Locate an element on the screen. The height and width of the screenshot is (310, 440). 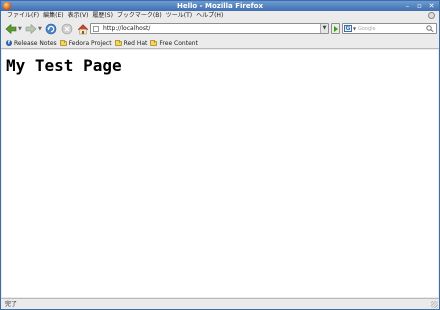
navigation-toolbar: ▼ ▼ http://localhost/ ▼ G ▼ Google is located at coordinates (220, 29).